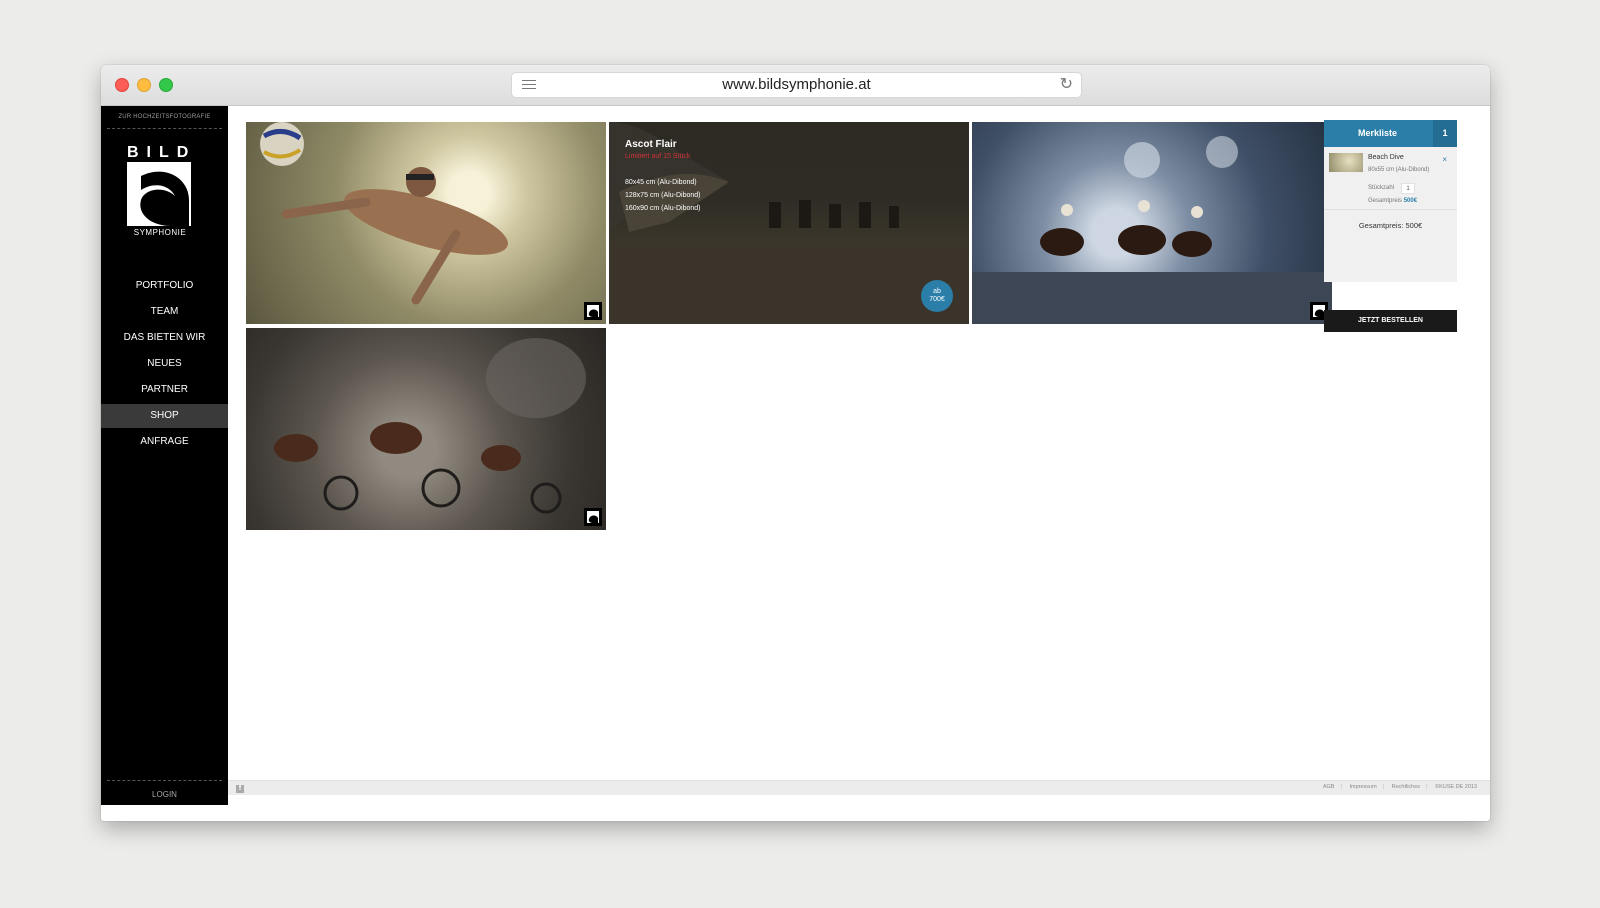  What do you see at coordinates (1445, 133) in the screenshot?
I see `wishlist-count: 1` at bounding box center [1445, 133].